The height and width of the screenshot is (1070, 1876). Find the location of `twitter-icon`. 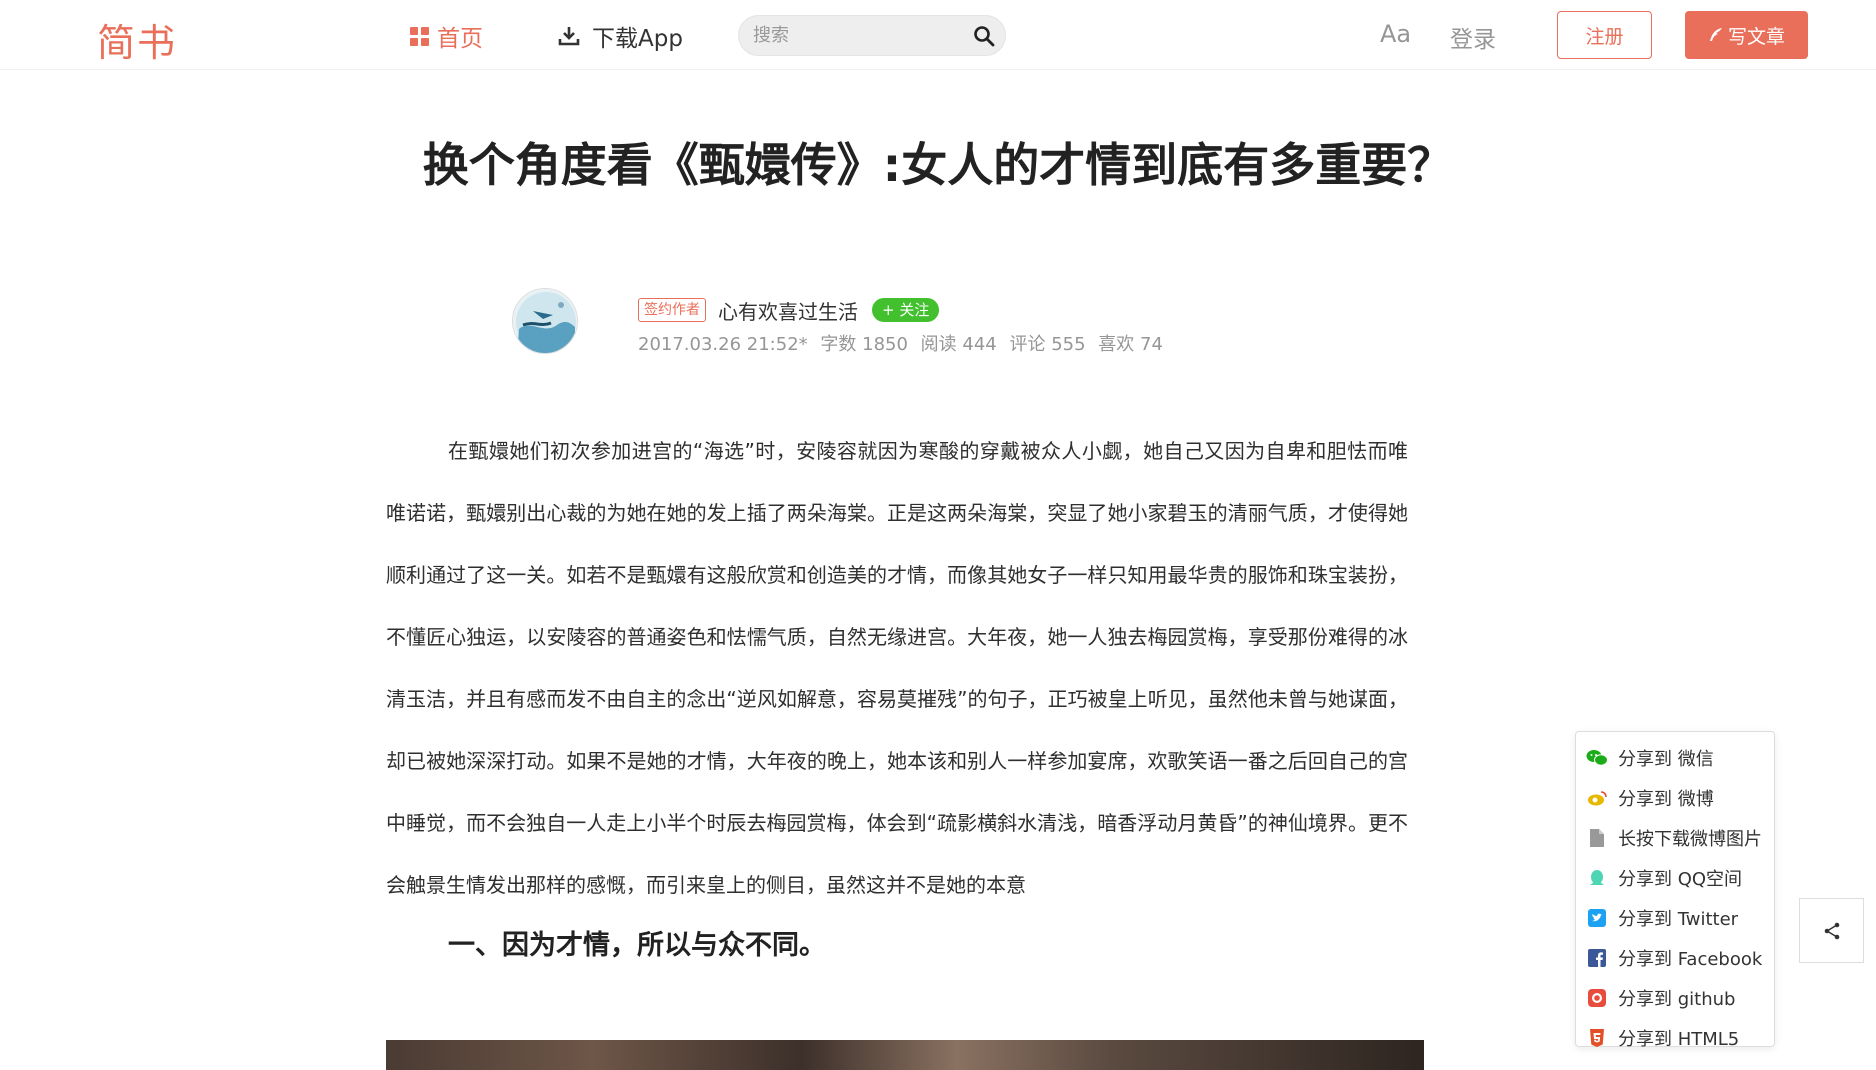

twitter-icon is located at coordinates (1597, 918).